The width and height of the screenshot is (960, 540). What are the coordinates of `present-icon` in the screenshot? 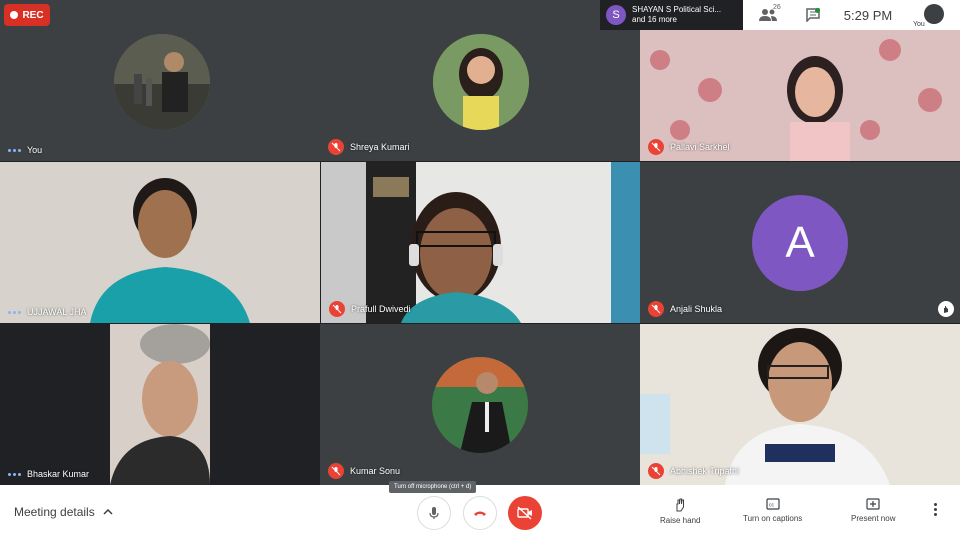 It's located at (873, 504).